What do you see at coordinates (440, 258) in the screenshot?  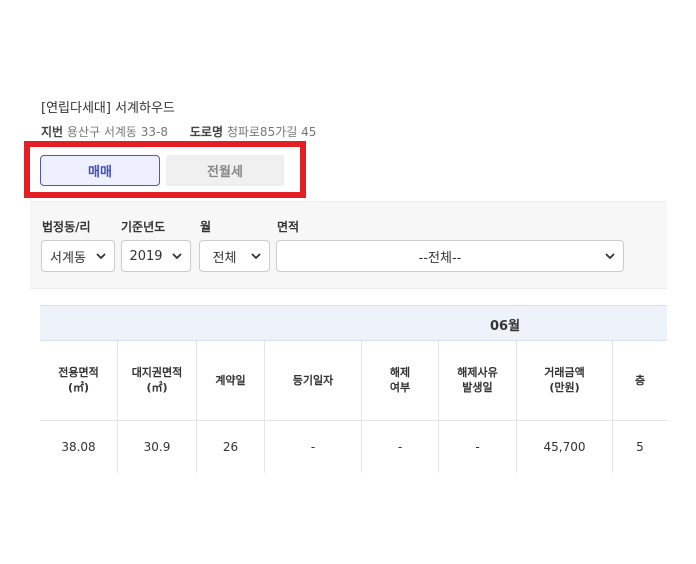 I see `area-select-value: --전체--` at bounding box center [440, 258].